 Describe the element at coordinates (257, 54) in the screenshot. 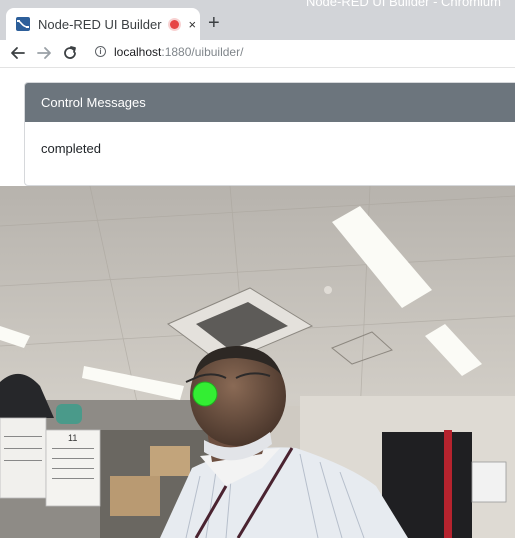

I see `browser-toolbar: i localhost:1880/uibuilder/` at that location.